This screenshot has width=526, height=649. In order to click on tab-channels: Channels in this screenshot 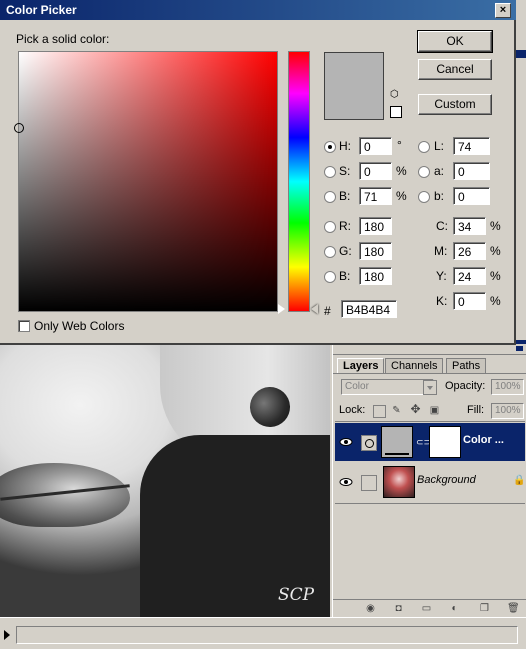, I will do `click(414, 365)`.